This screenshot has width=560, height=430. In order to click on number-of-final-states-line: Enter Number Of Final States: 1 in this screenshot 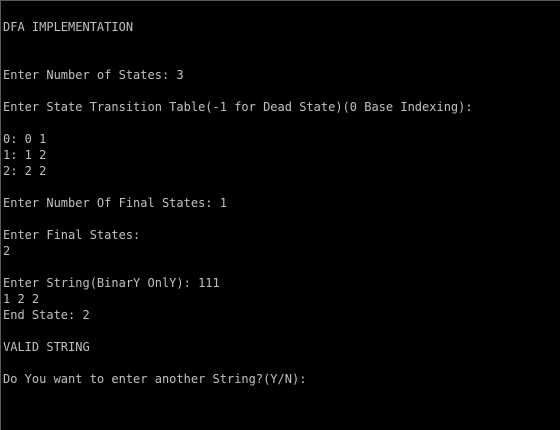, I will do `click(115, 203)`.